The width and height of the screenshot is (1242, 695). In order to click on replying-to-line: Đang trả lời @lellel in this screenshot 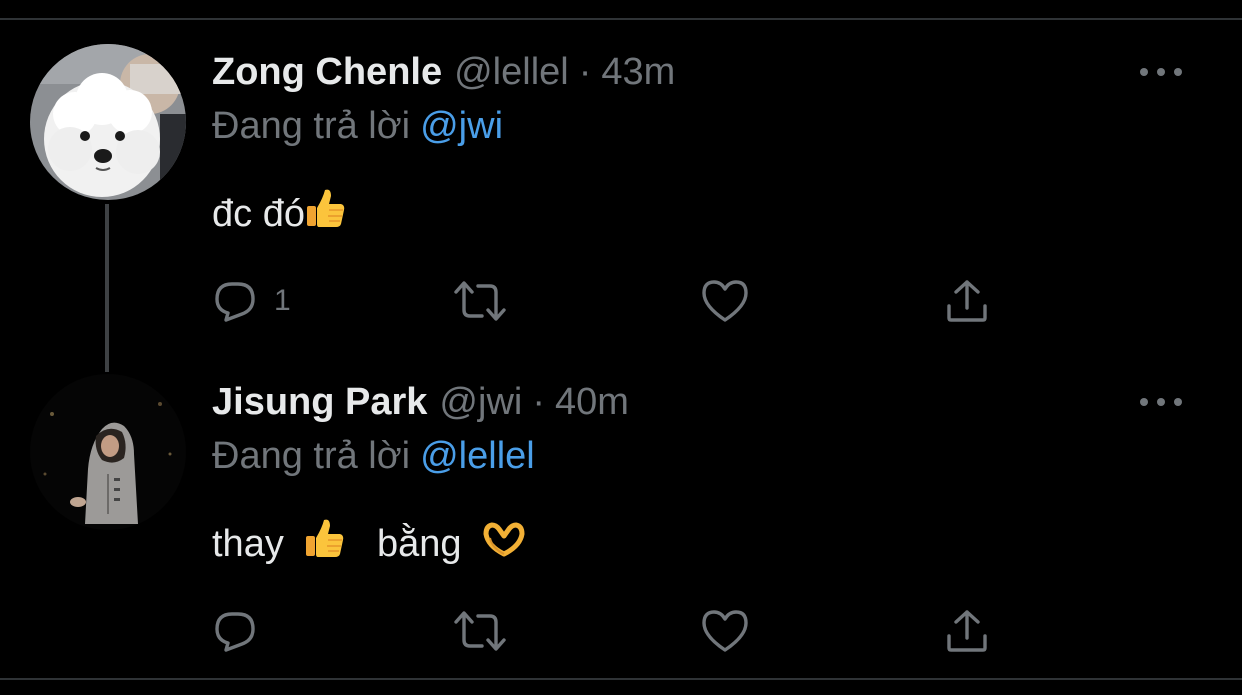, I will do `click(373, 456)`.